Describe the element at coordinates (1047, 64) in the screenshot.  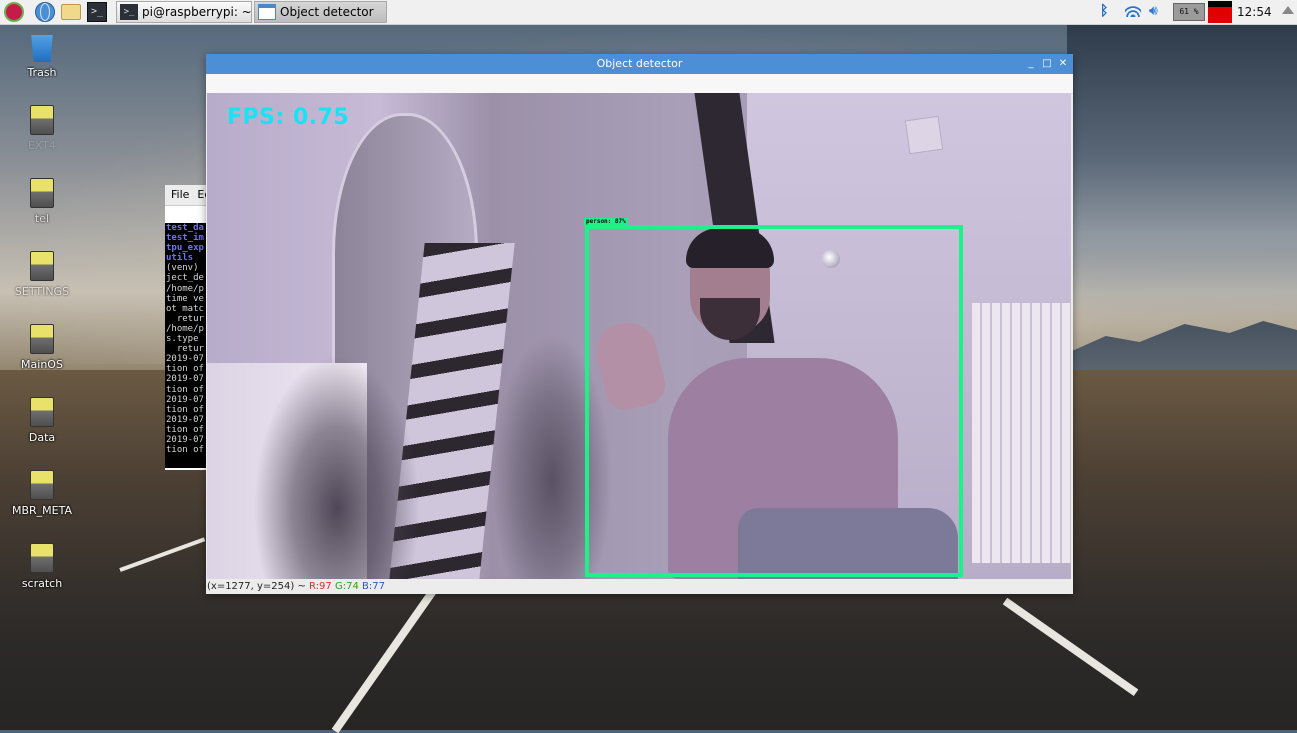
I see `maximize-button: □` at that location.